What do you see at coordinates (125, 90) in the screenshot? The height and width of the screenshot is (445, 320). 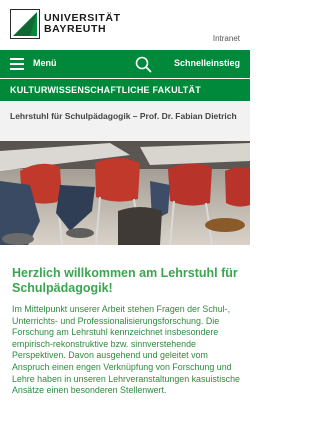 I see `faculty-link: KULTURWISSENSCHAFTLICHE FAKULTÄT` at bounding box center [125, 90].